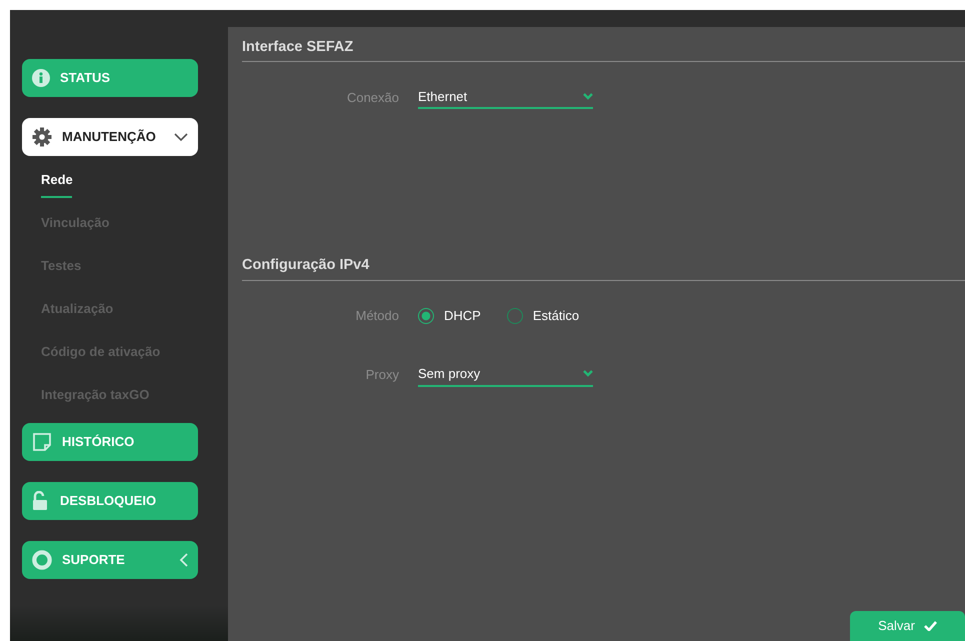 The height and width of the screenshot is (641, 965). Describe the element at coordinates (603, 50) in the screenshot. I see `section-title: Interface SEFAZ` at that location.